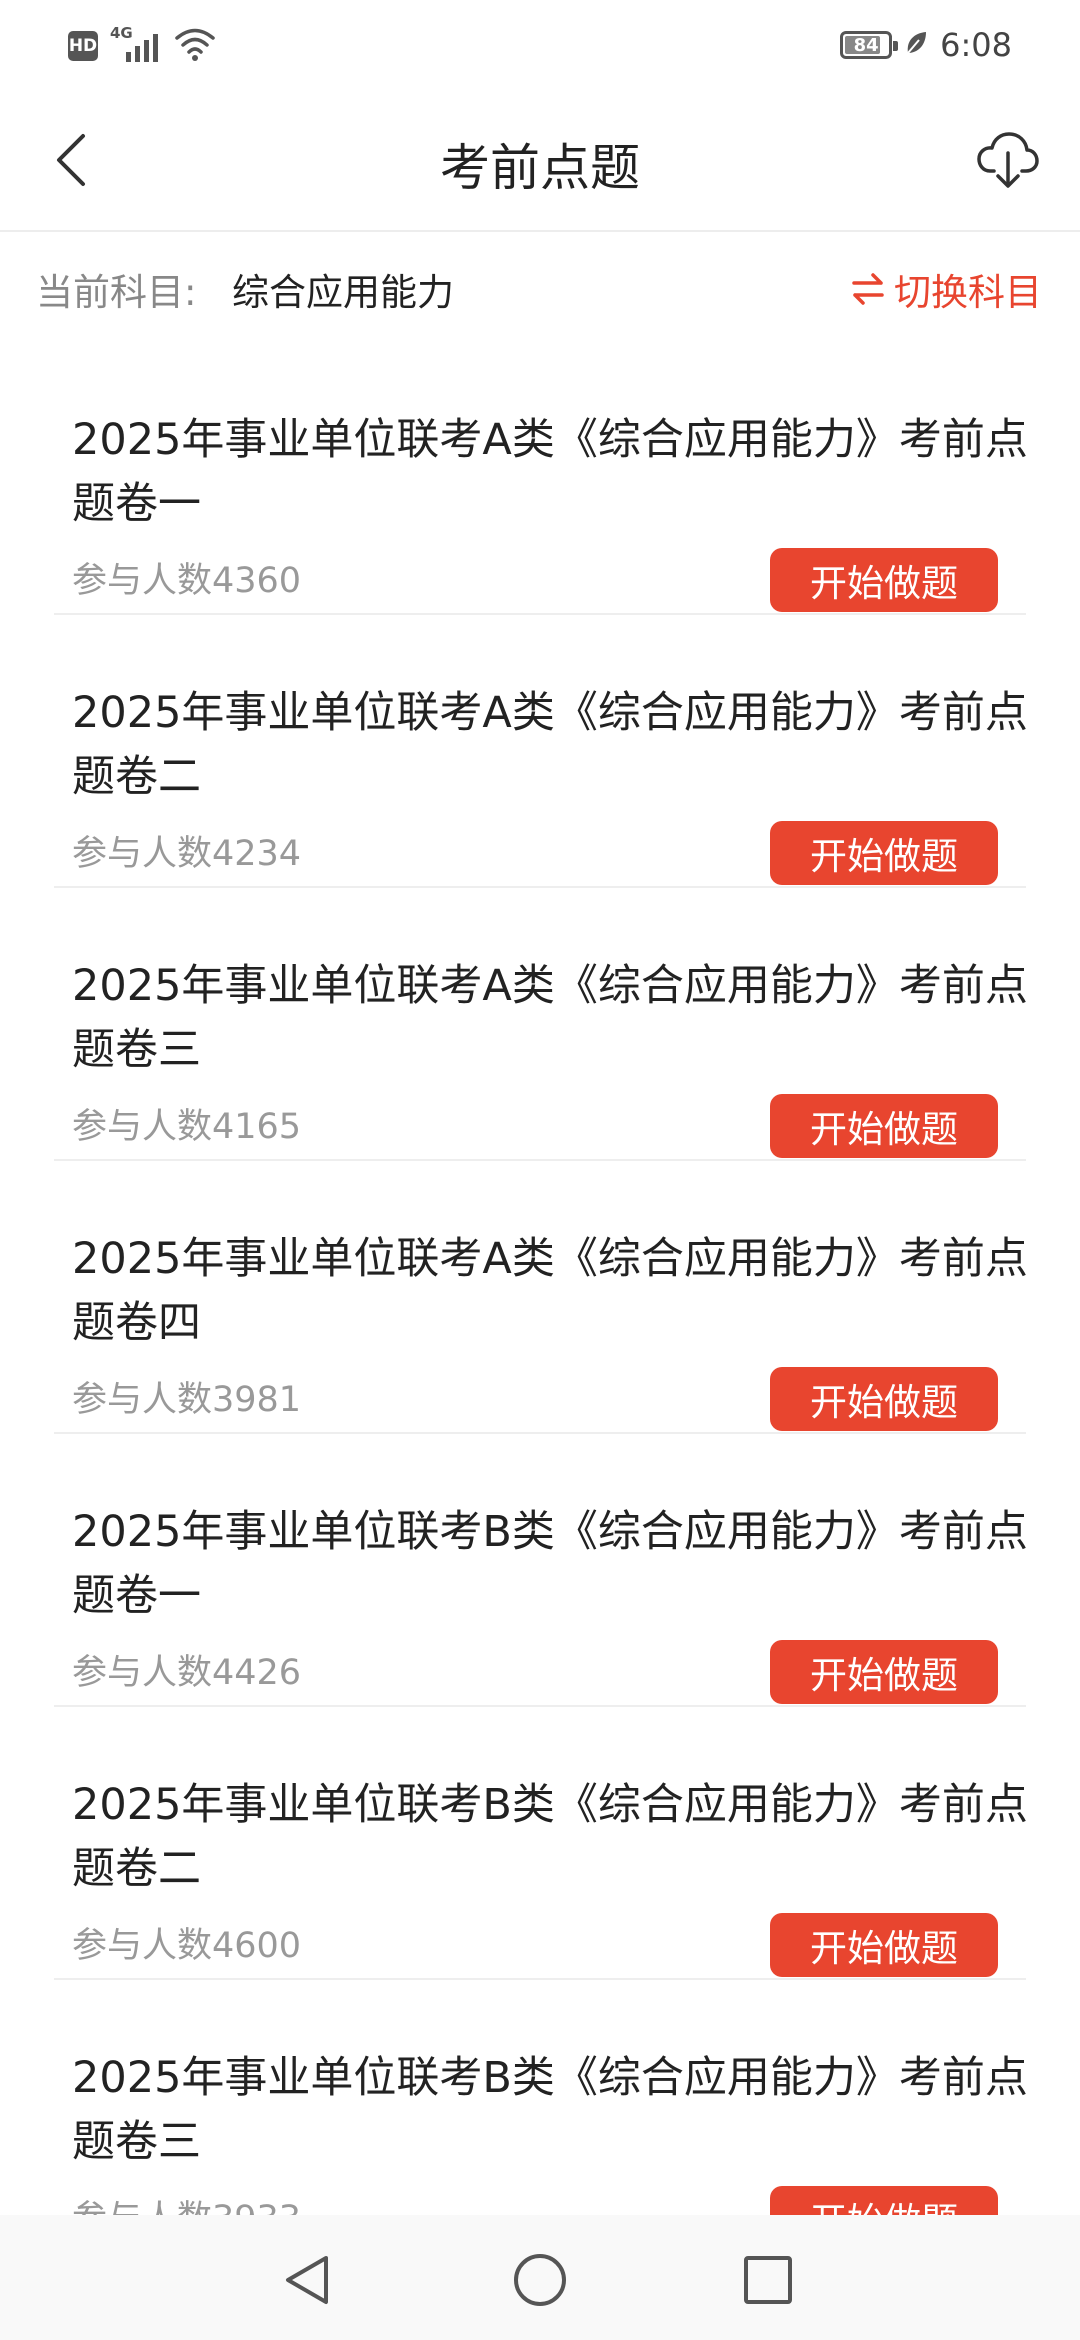 Image resolution: width=1080 pixels, height=2340 pixels. I want to click on paper-title: 2025年事业单位联考B类《综合应用能力》考前点题卷一, so click(550, 1564).